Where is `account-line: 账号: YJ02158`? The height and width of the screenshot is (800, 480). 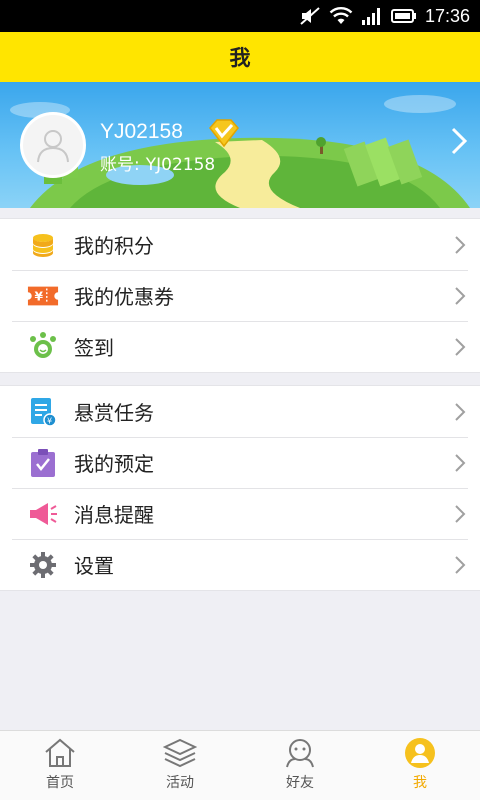
account-line: 账号: YJ02158 is located at coordinates (160, 162).